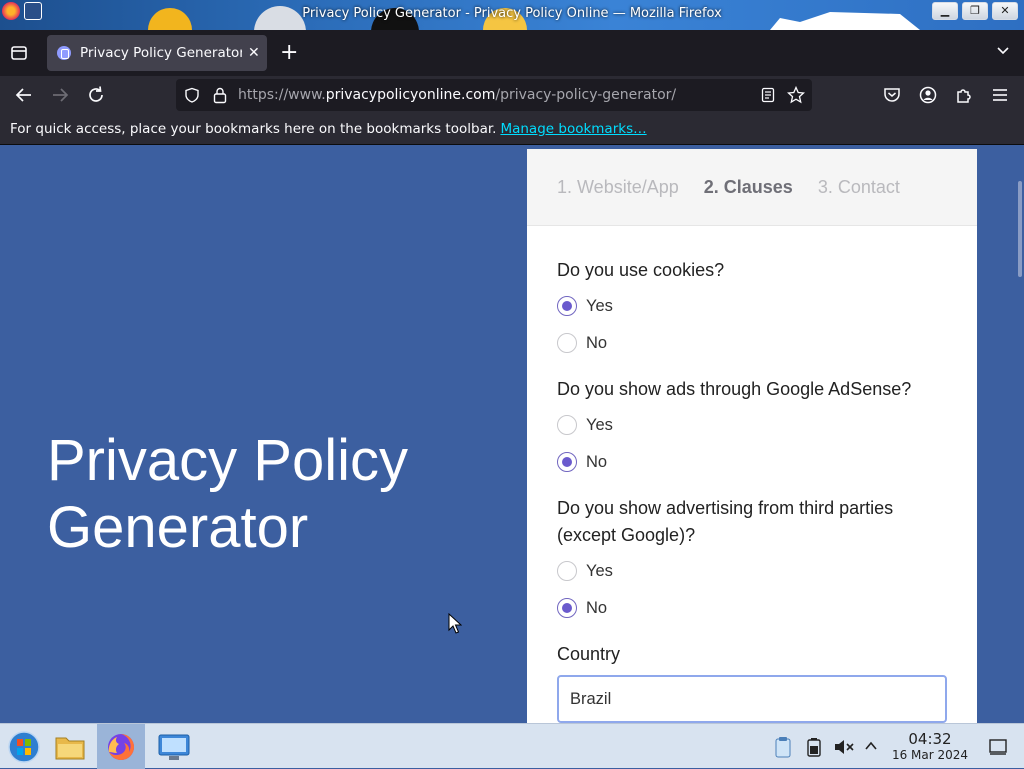  I want to click on cookies-yes-radio, so click(567, 306).